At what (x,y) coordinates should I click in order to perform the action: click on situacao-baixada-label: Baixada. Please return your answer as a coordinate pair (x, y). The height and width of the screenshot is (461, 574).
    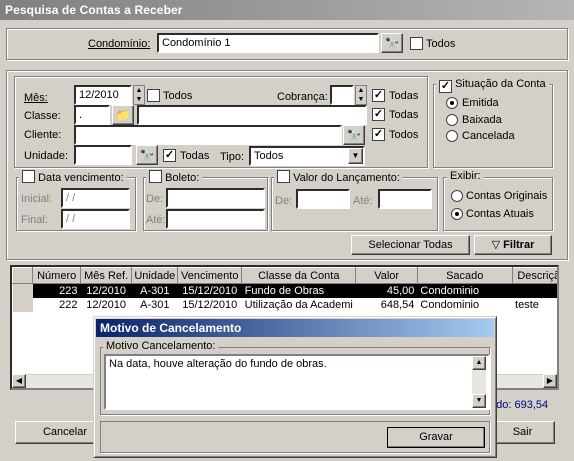
    Looking at the image, I should click on (482, 120).